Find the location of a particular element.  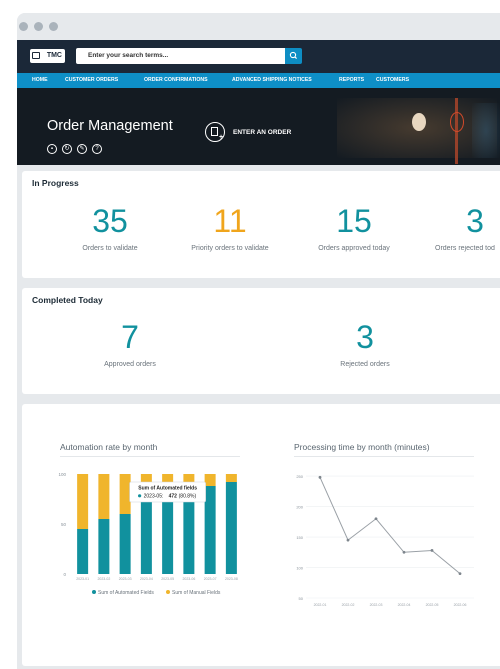

search-icon is located at coordinates (293, 55).